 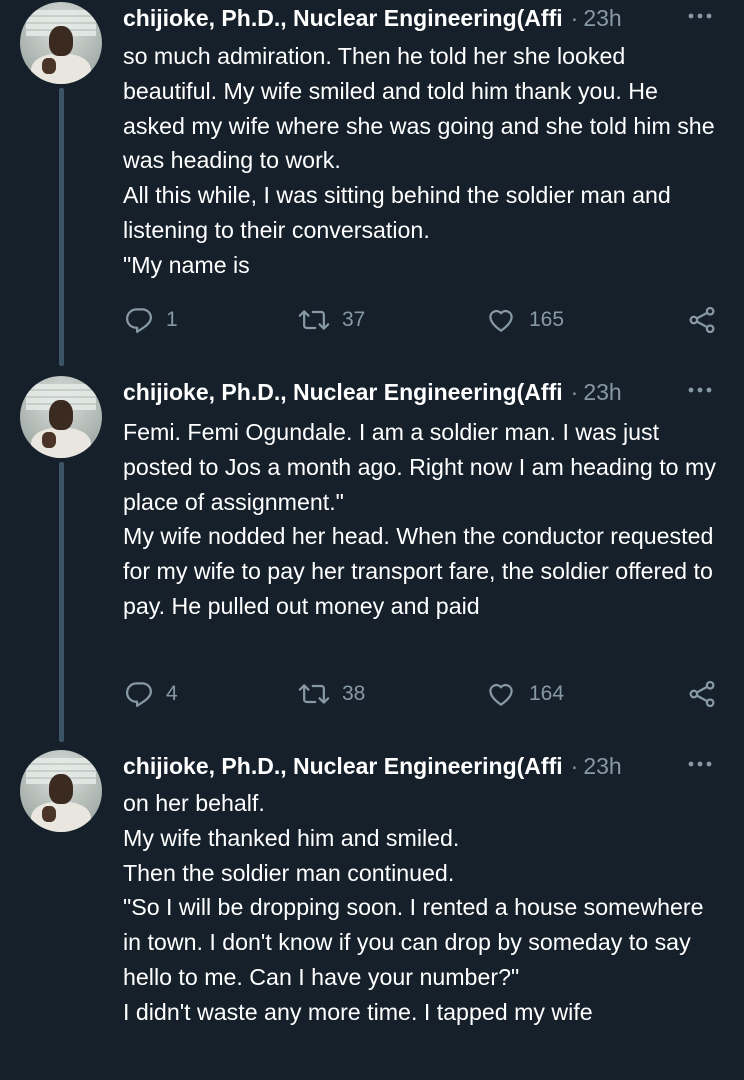 I want to click on tweet-paragraph: on her behalf., so click(x=194, y=803).